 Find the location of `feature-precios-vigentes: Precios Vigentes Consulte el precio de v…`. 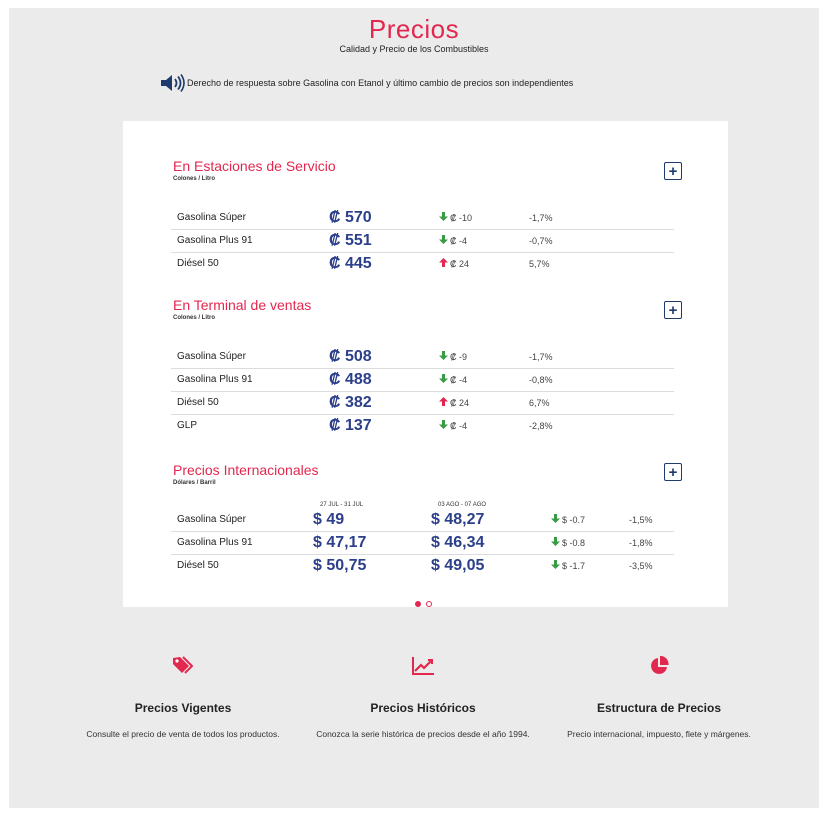

feature-precios-vigentes: Precios Vigentes Consulte el precio de v… is located at coordinates (183, 696).